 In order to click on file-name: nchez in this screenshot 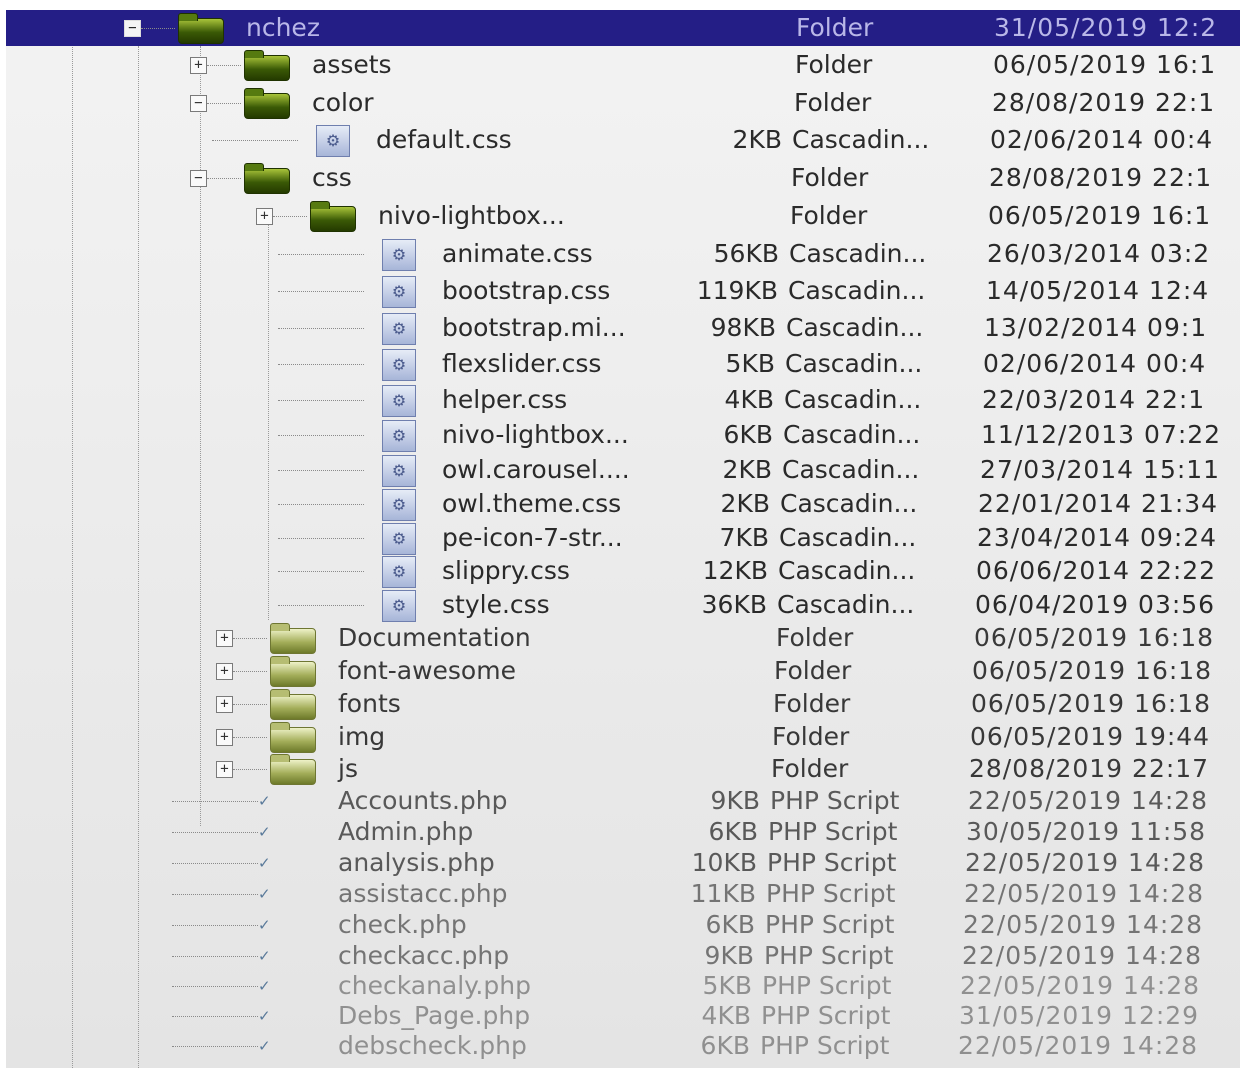, I will do `click(283, 27)`.